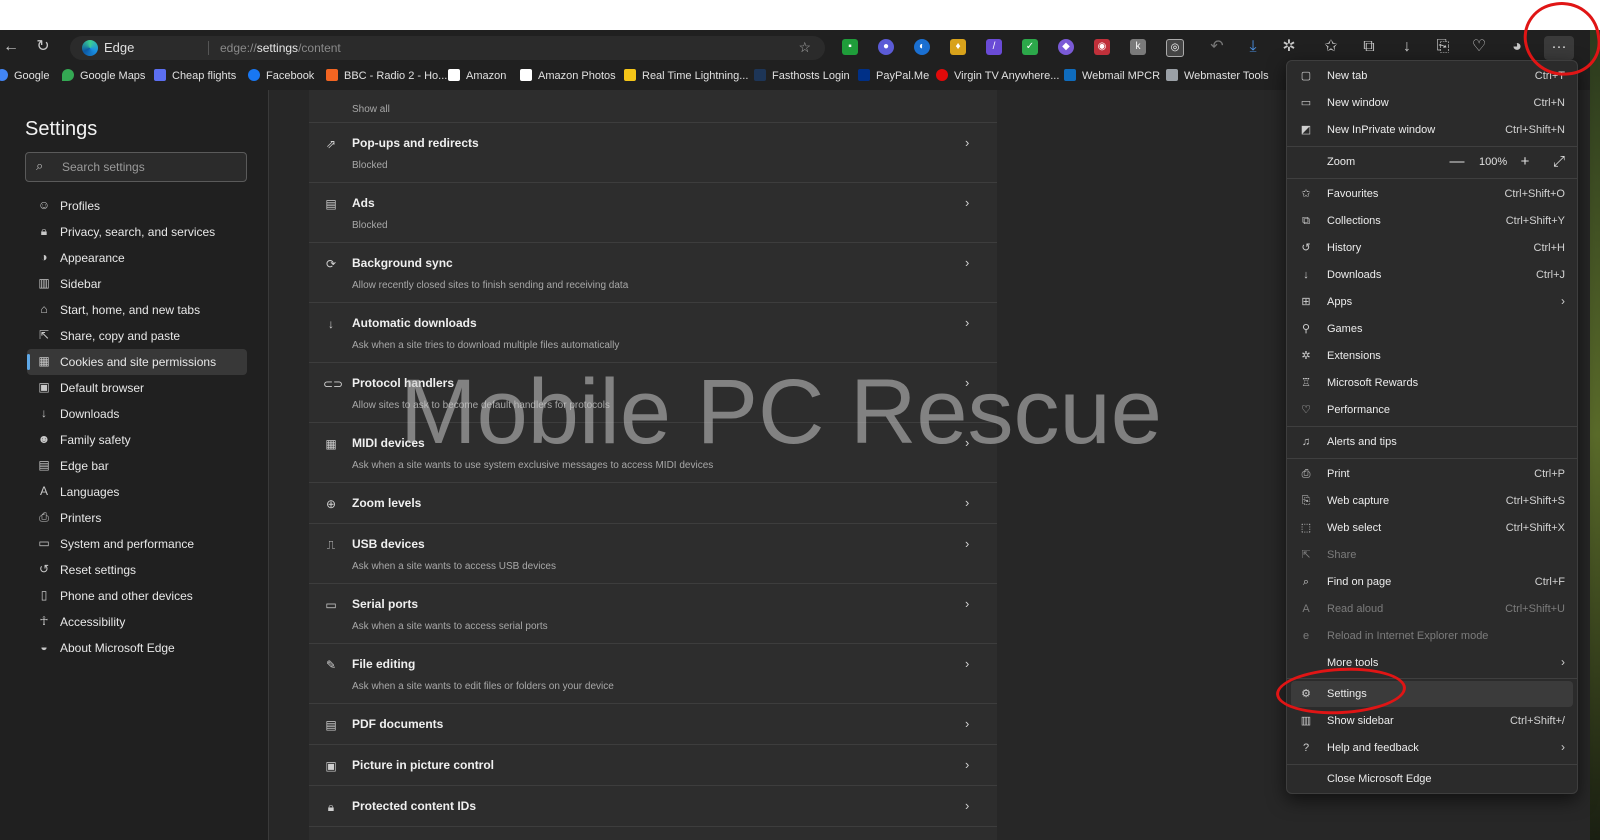 The image size is (1600, 840). I want to click on sidebar-item-appearance: ◑ Appearance, so click(137, 258).